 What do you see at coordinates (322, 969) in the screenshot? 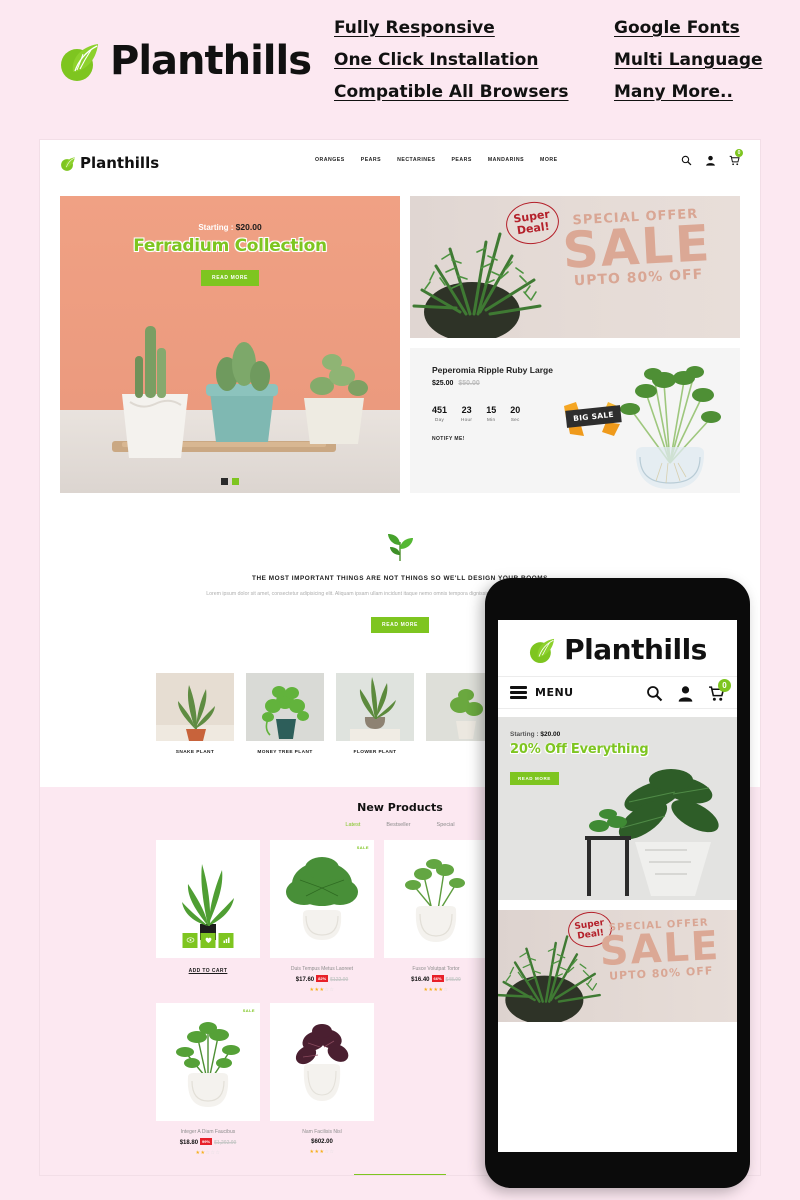
I see `product-name: Duis Tempus Metus Laoreet` at bounding box center [322, 969].